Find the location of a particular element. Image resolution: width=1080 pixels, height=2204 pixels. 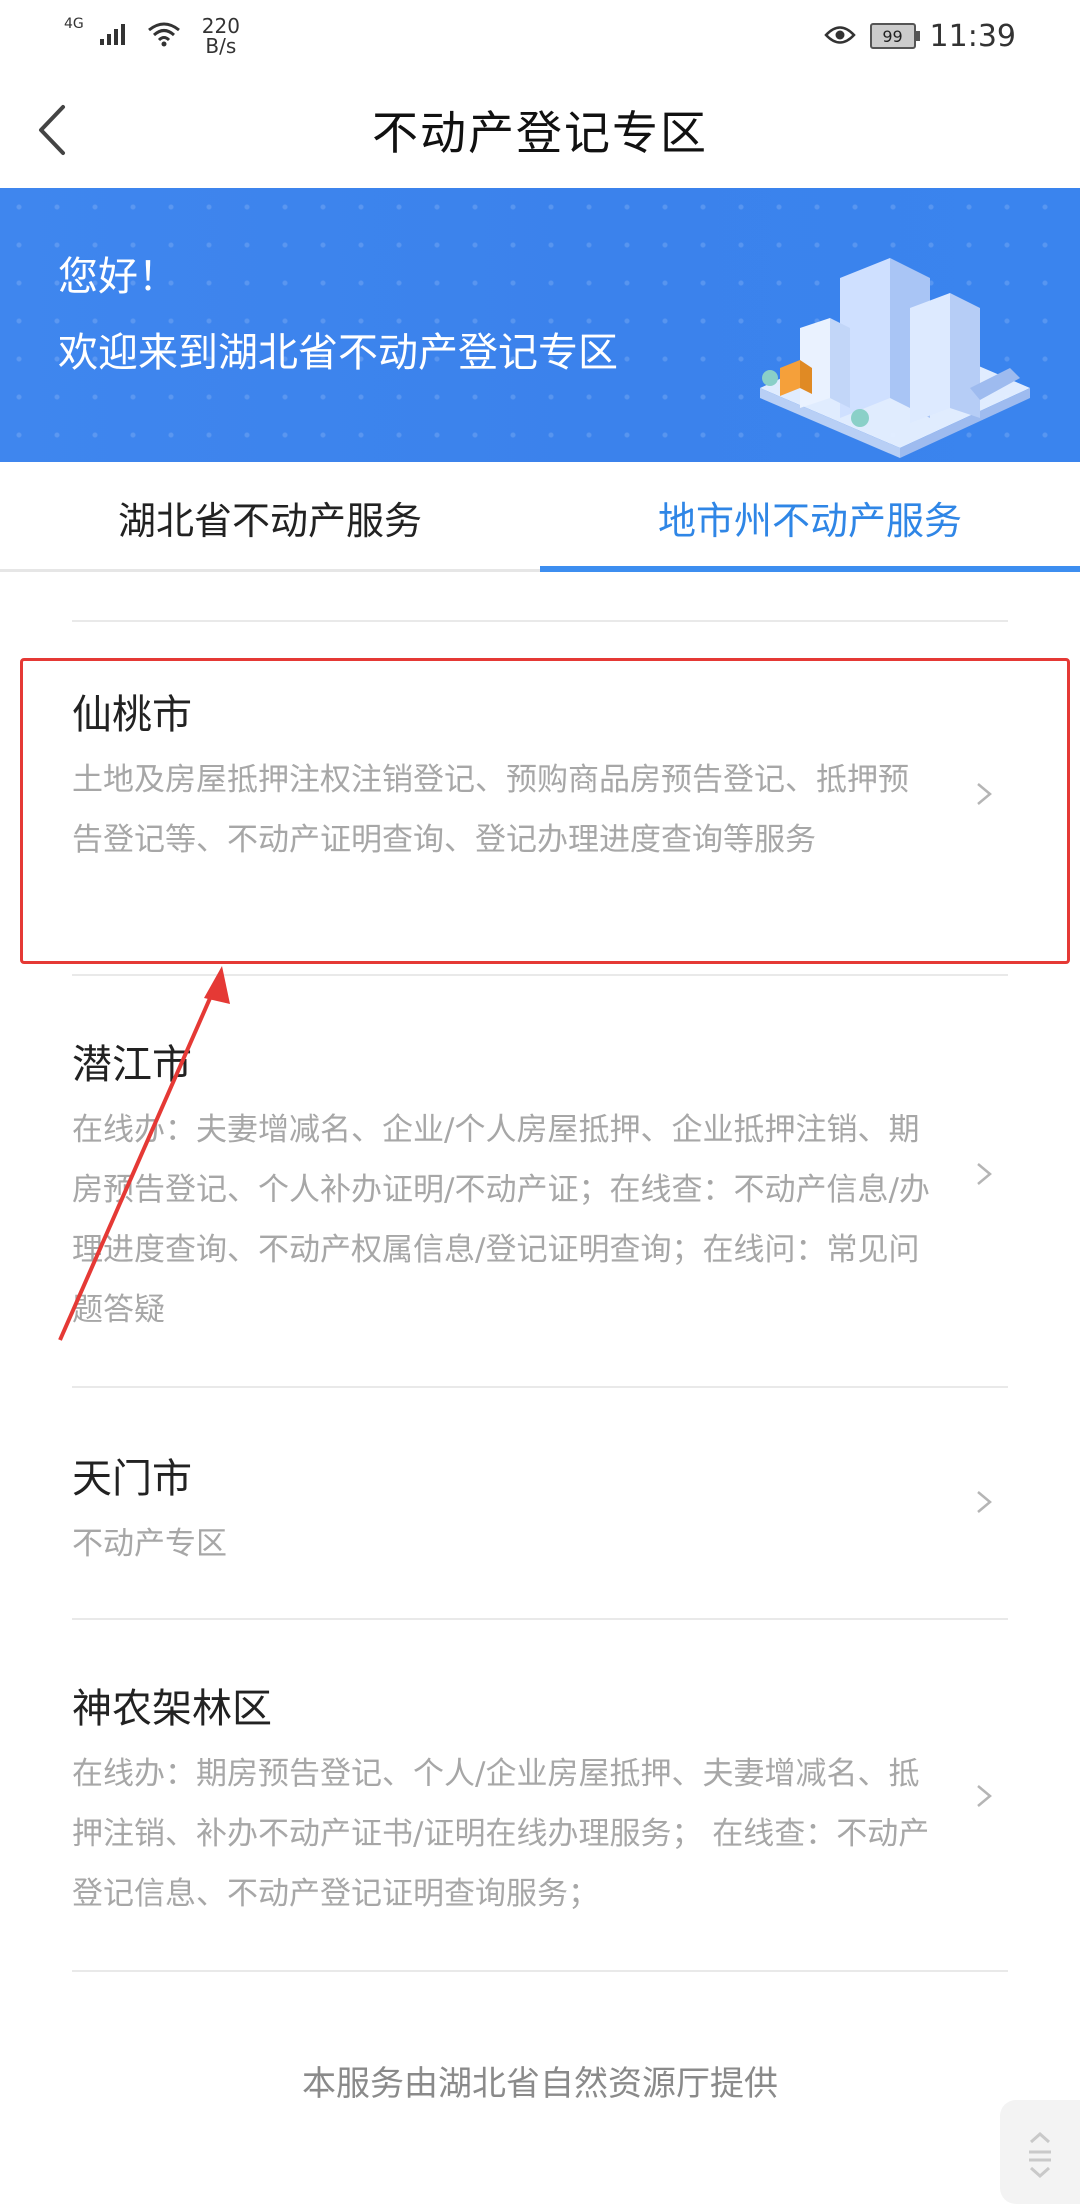

speed-value: 220 is located at coordinates (220, 26).